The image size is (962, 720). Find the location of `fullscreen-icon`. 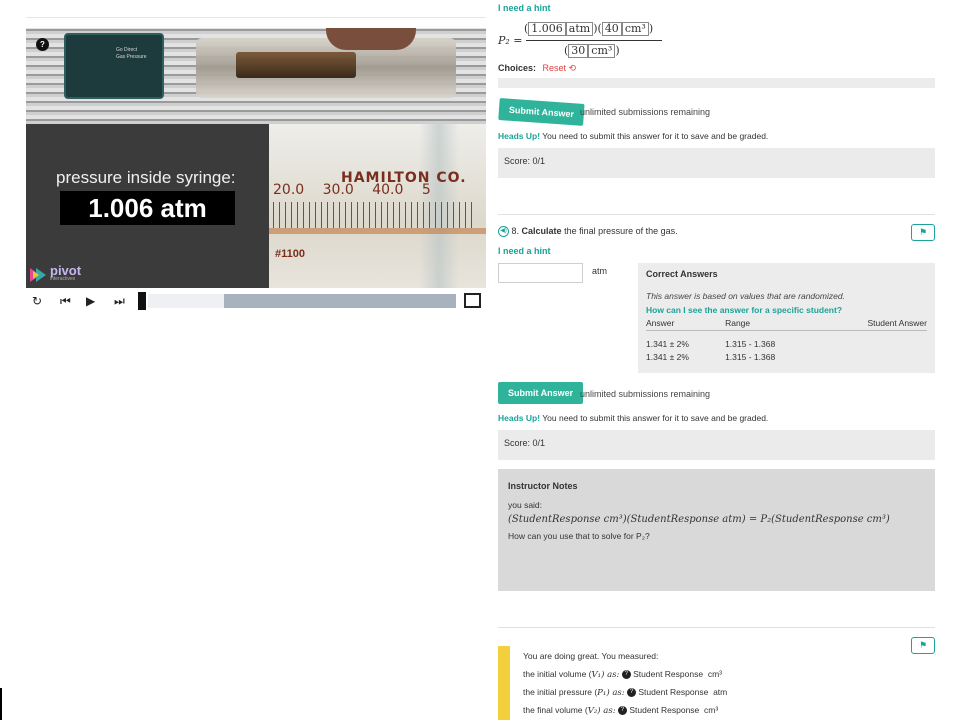

fullscreen-icon is located at coordinates (472, 300).